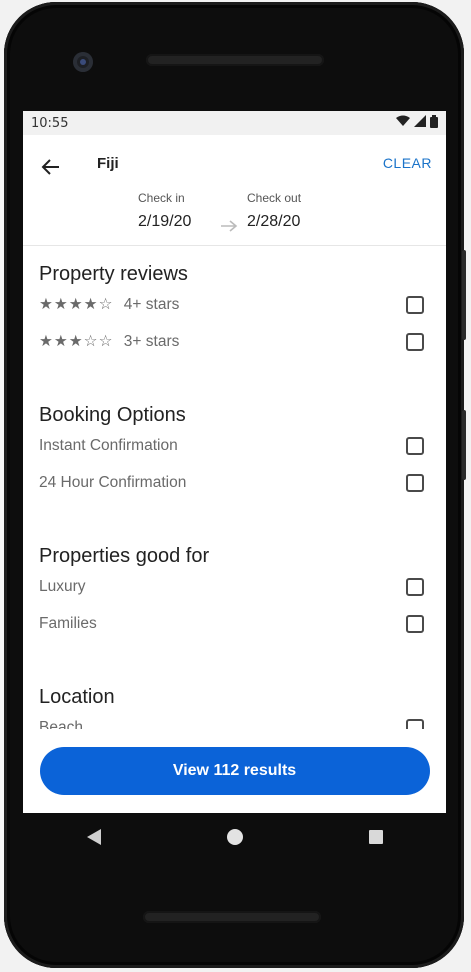 This screenshot has height=972, width=471. I want to click on stars-icon: ★★★★☆, so click(76, 304).